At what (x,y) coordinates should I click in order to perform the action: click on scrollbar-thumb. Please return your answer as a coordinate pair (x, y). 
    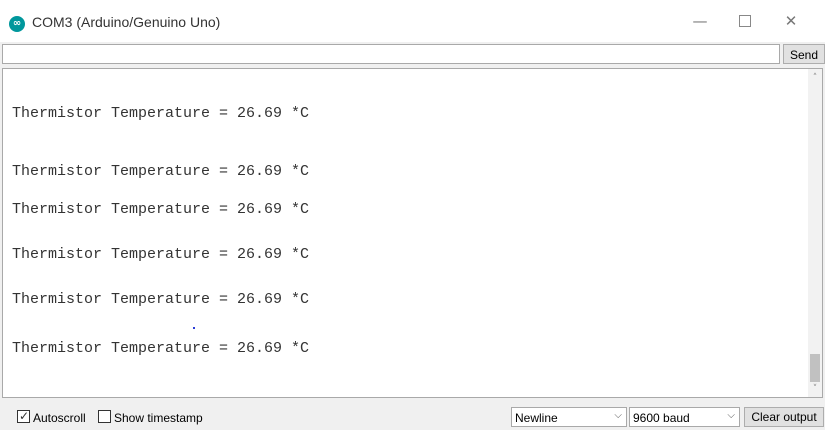
    Looking at the image, I should click on (815, 368).